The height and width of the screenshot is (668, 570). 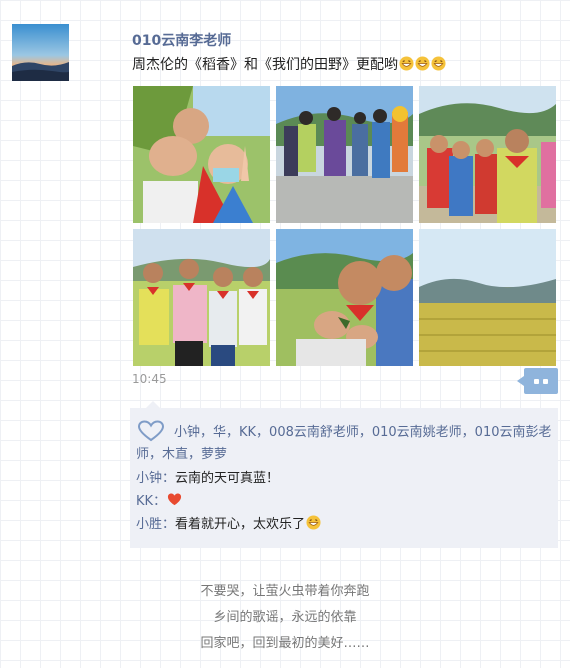 I want to click on comment-item: 小钟：云南的天可真蓝！, so click(x=207, y=476).